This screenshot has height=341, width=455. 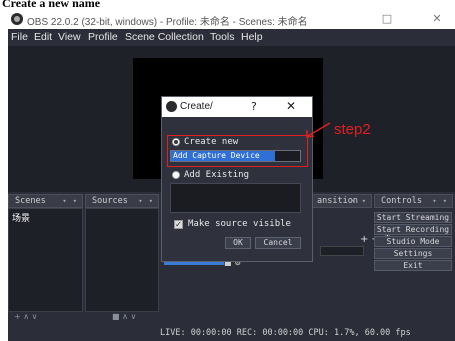 I want to click on sources-dock-footer: ■ ∧ ∨, so click(x=124, y=318).